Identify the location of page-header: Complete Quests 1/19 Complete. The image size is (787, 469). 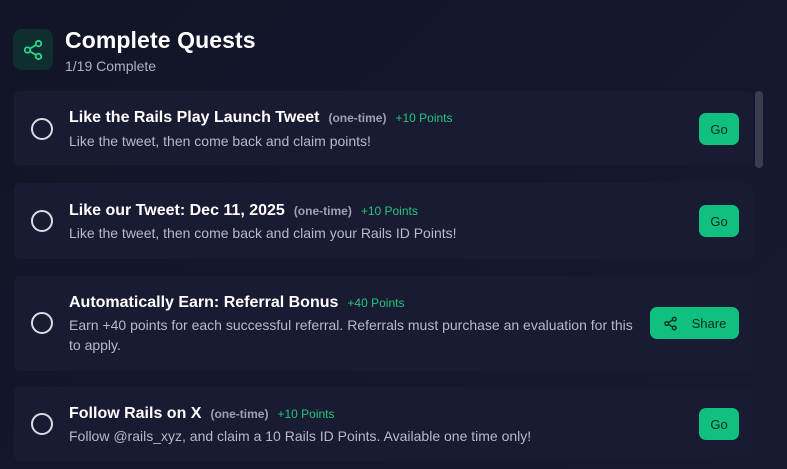
(134, 50).